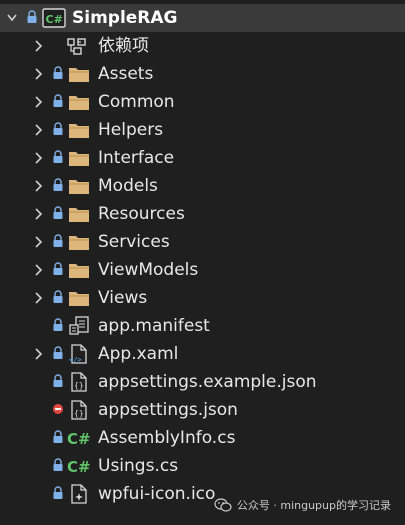 The width and height of the screenshot is (405, 525). Describe the element at coordinates (76, 46) in the screenshot. I see `dependencies-icon` at that location.